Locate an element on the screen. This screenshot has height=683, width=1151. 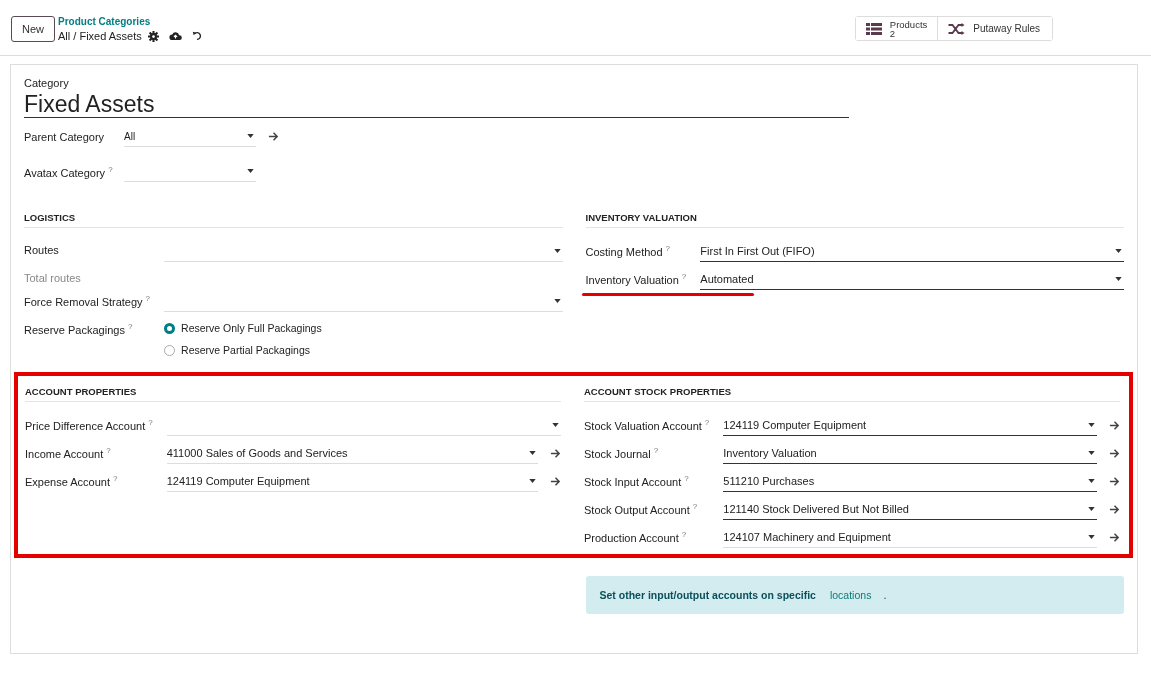
select-field: 124107 Machinery and Equipment is located at coordinates (910, 537).